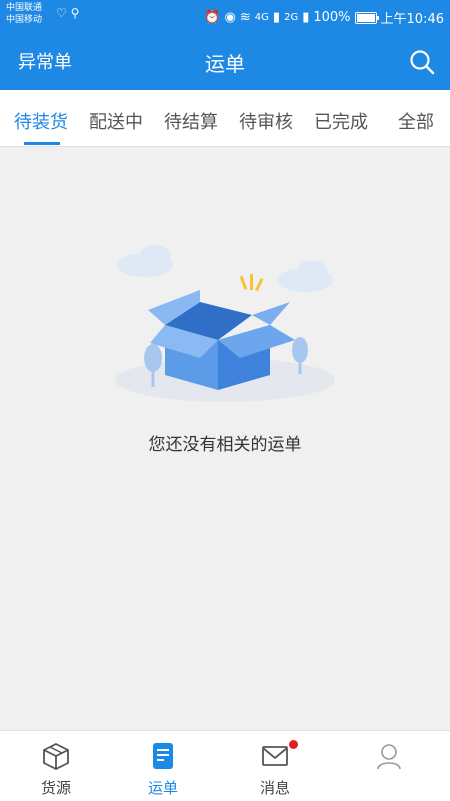 Image resolution: width=450 pixels, height=801 pixels. Describe the element at coordinates (42, 143) in the screenshot. I see `tab-indicator` at that location.